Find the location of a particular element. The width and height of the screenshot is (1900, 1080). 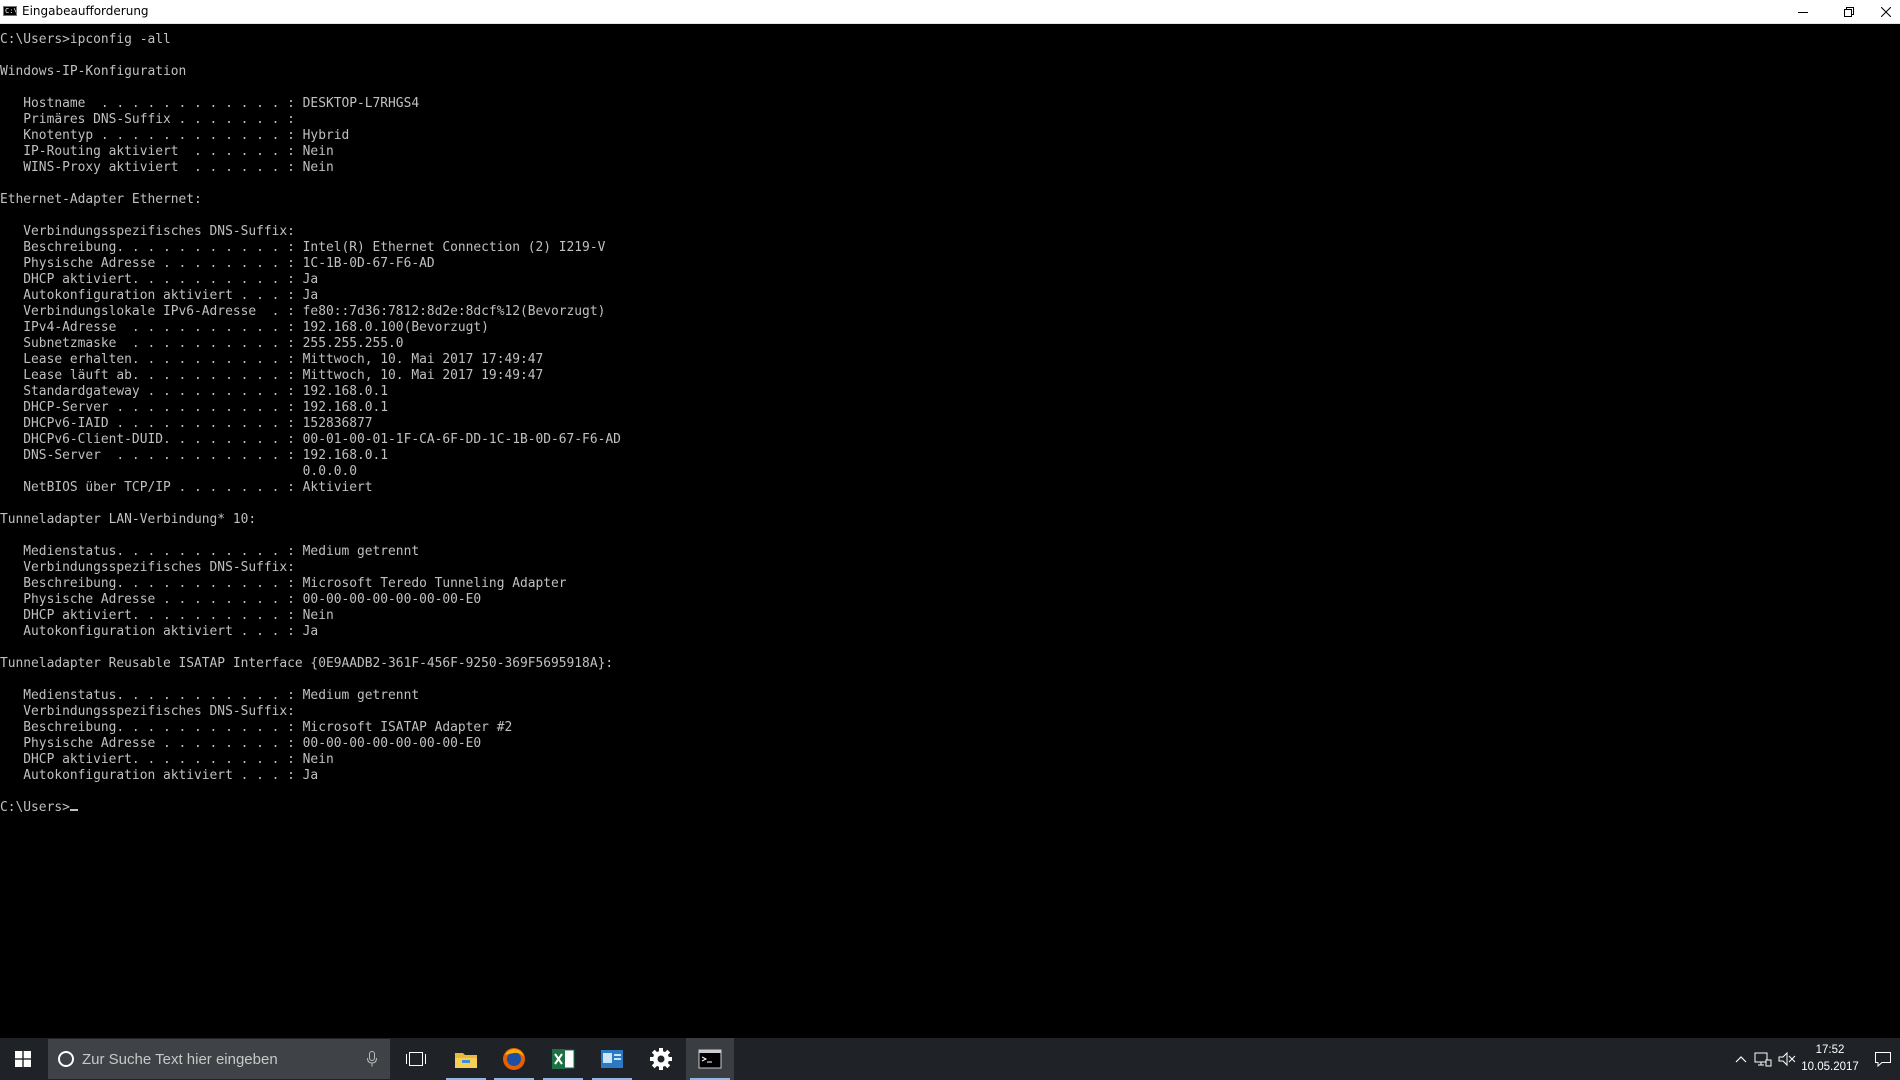

console-line: WINS-Proxy aktiviert . . . . . . : Nein is located at coordinates (167, 167).